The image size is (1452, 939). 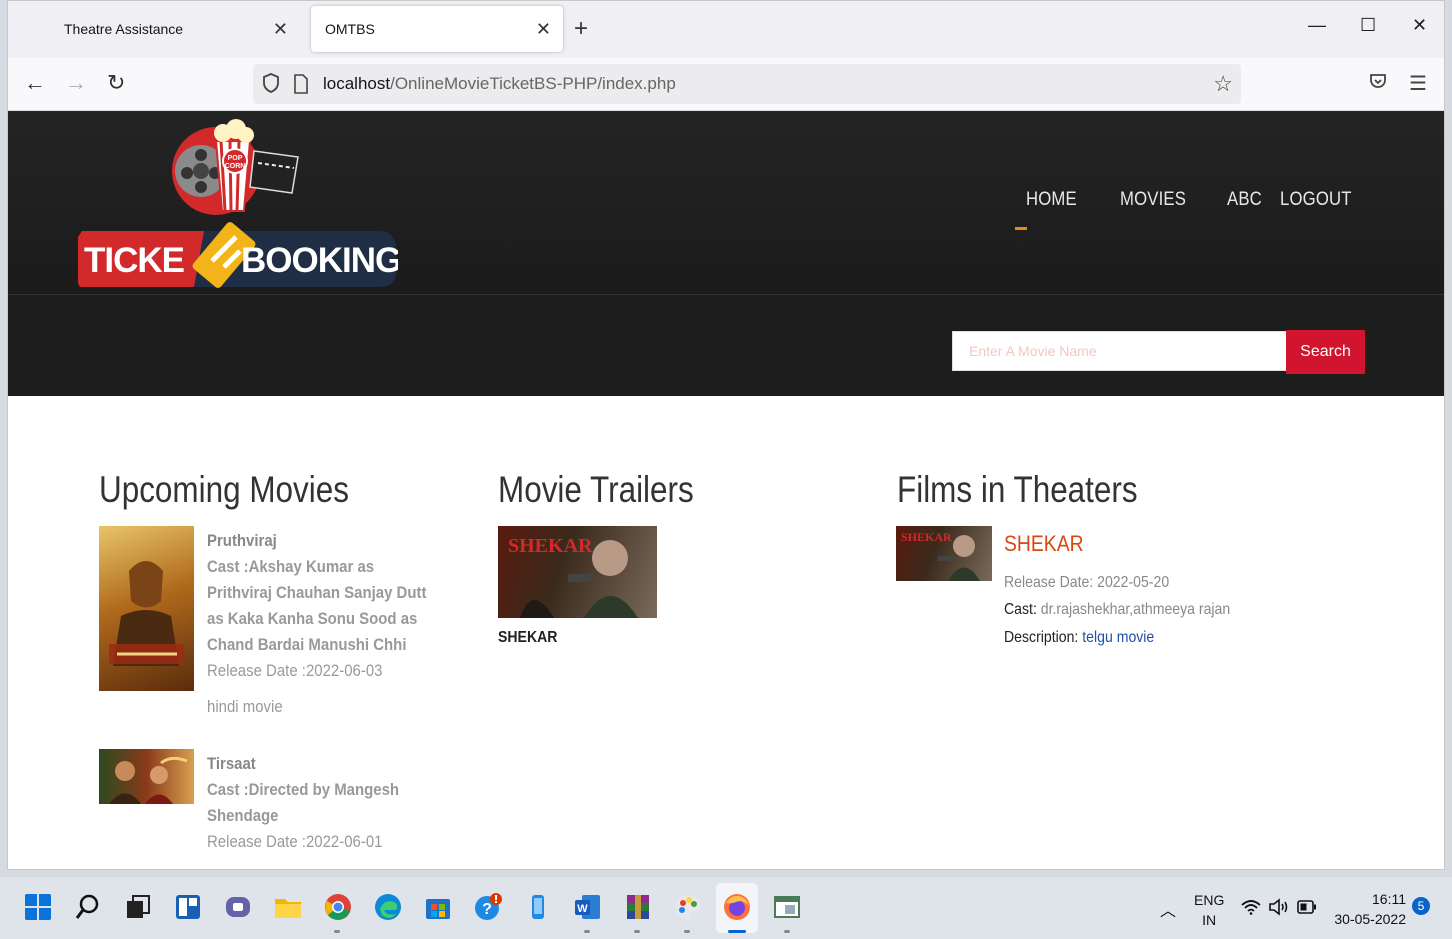 What do you see at coordinates (146, 608) in the screenshot?
I see `pruthviraj-poster` at bounding box center [146, 608].